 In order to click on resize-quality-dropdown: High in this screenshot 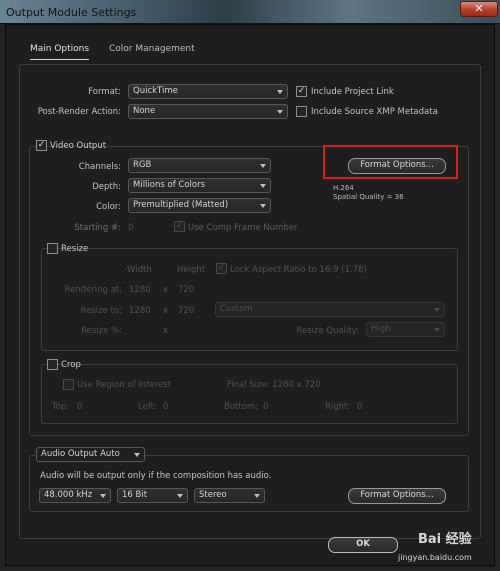, I will do `click(405, 329)`.